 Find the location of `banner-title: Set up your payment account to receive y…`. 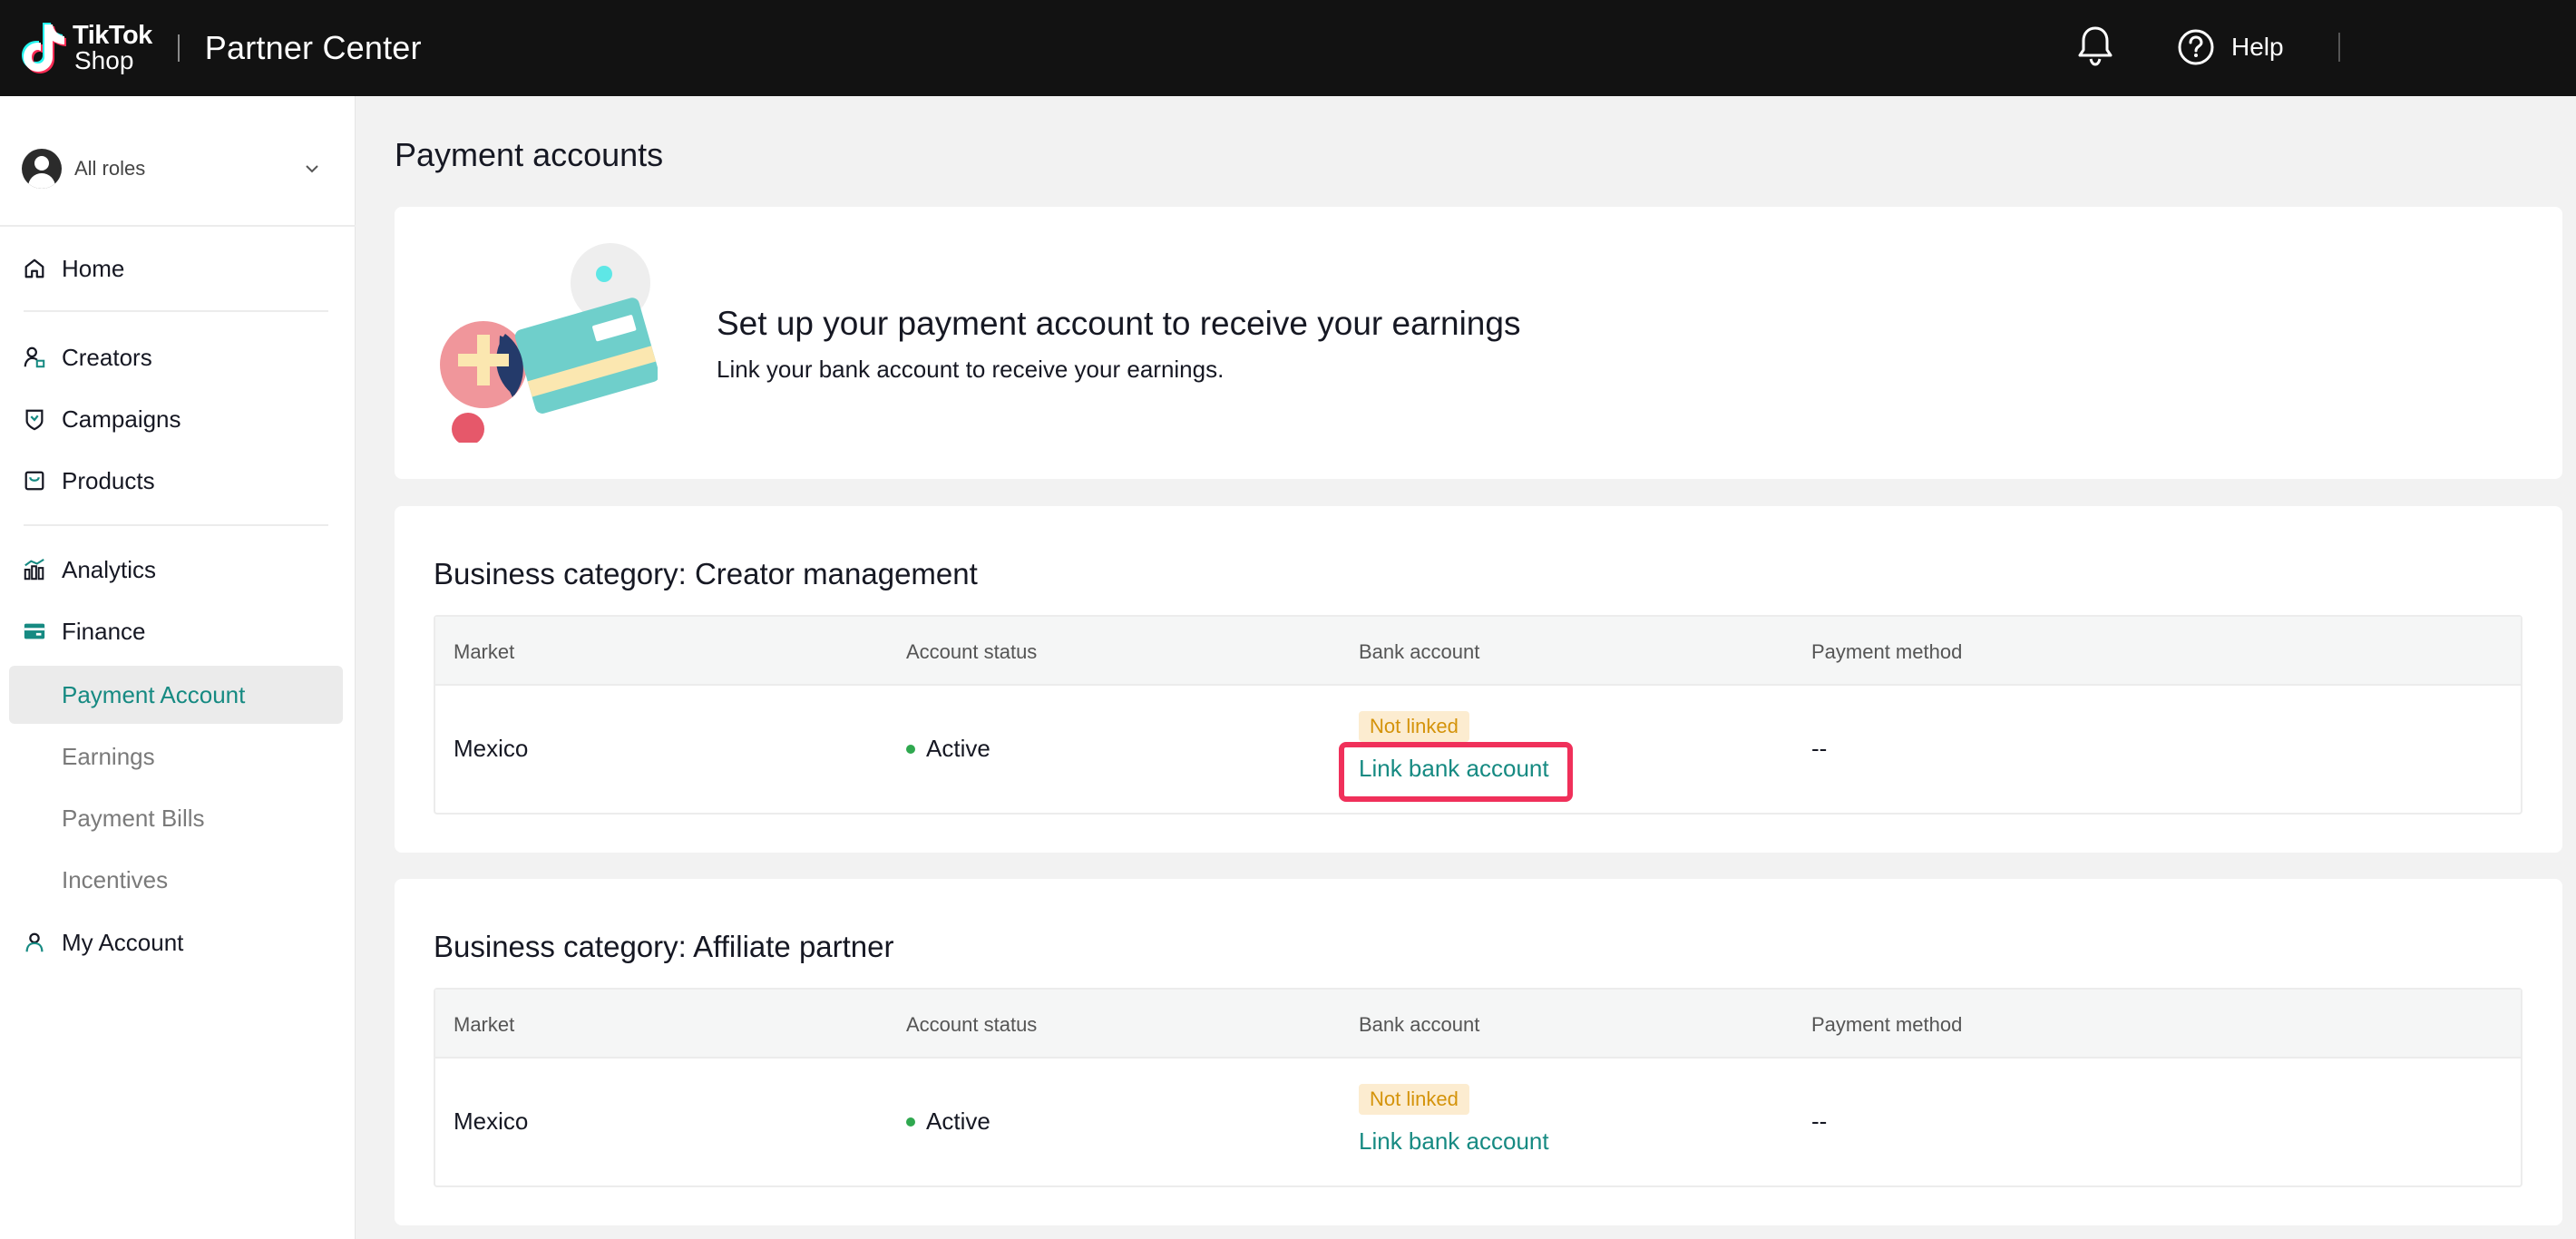

banner-title: Set up your payment account to receive y… is located at coordinates (1119, 323).